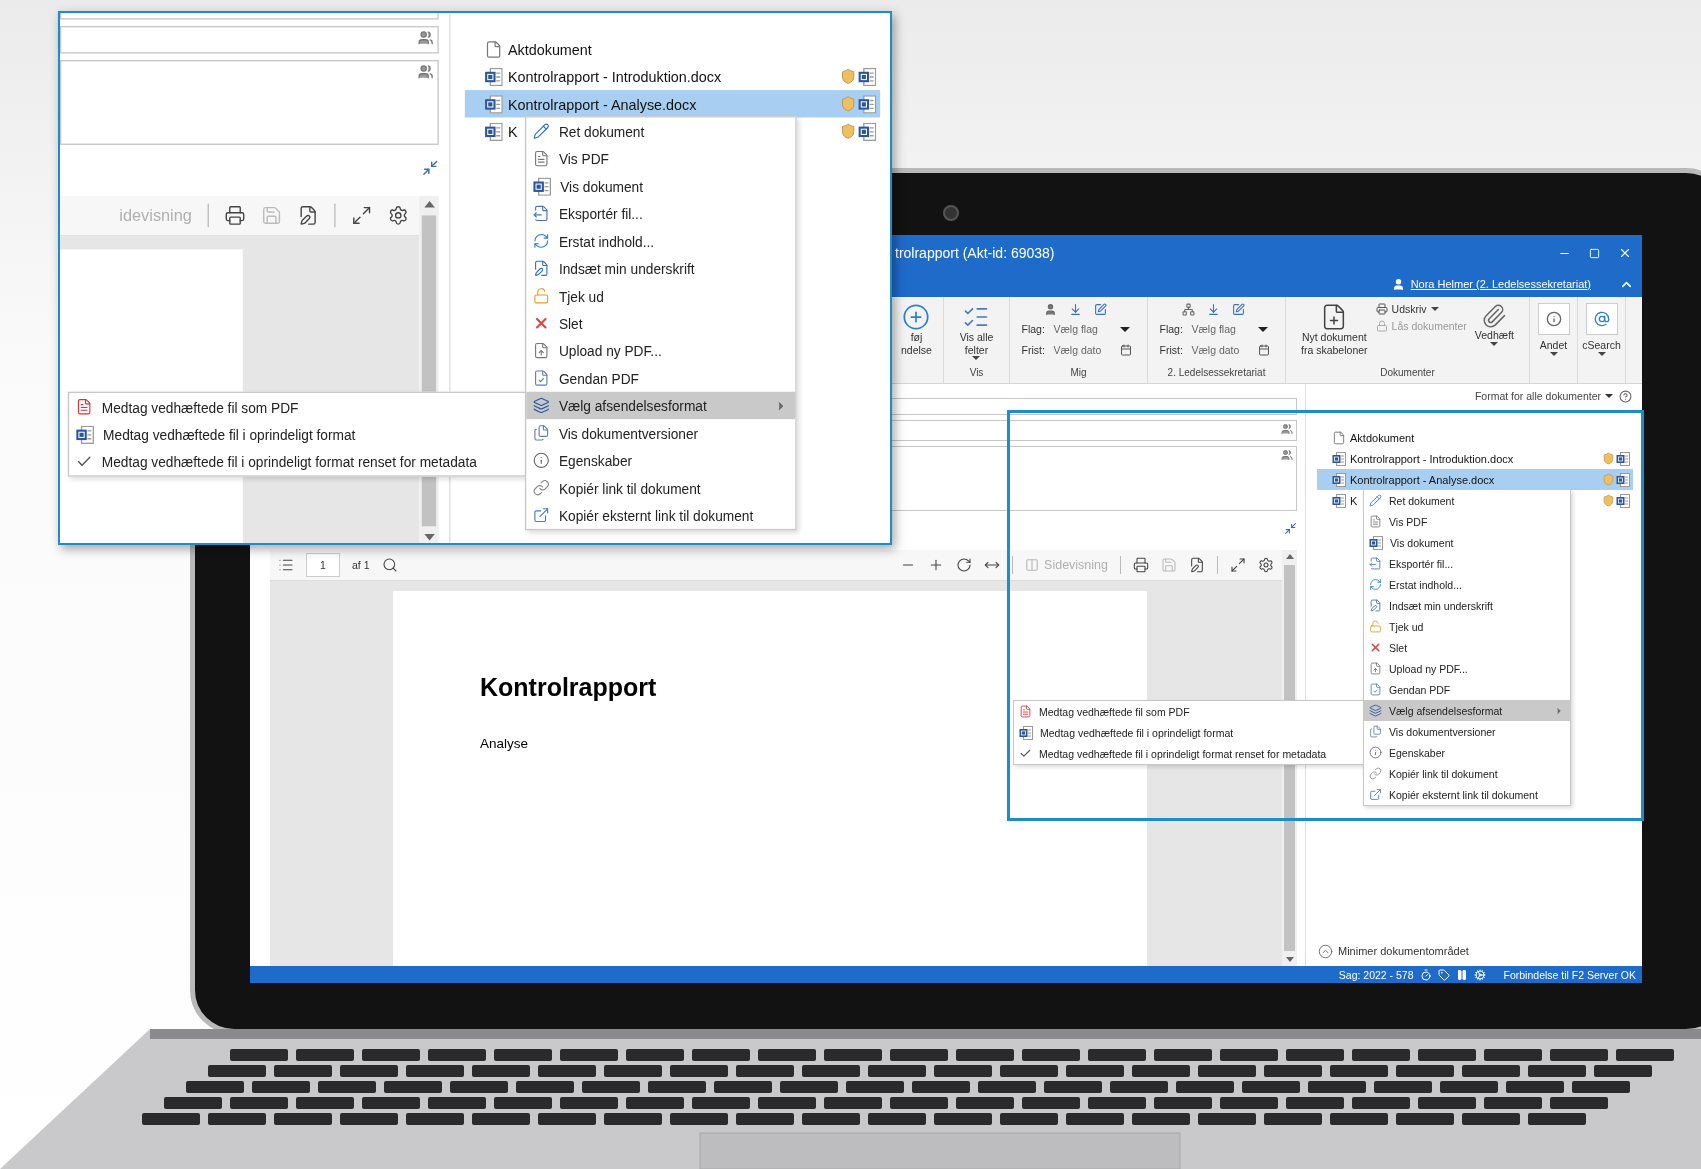 Image resolution: width=1701 pixels, height=1169 pixels. I want to click on group-label: Dokumenter, so click(1407, 373).